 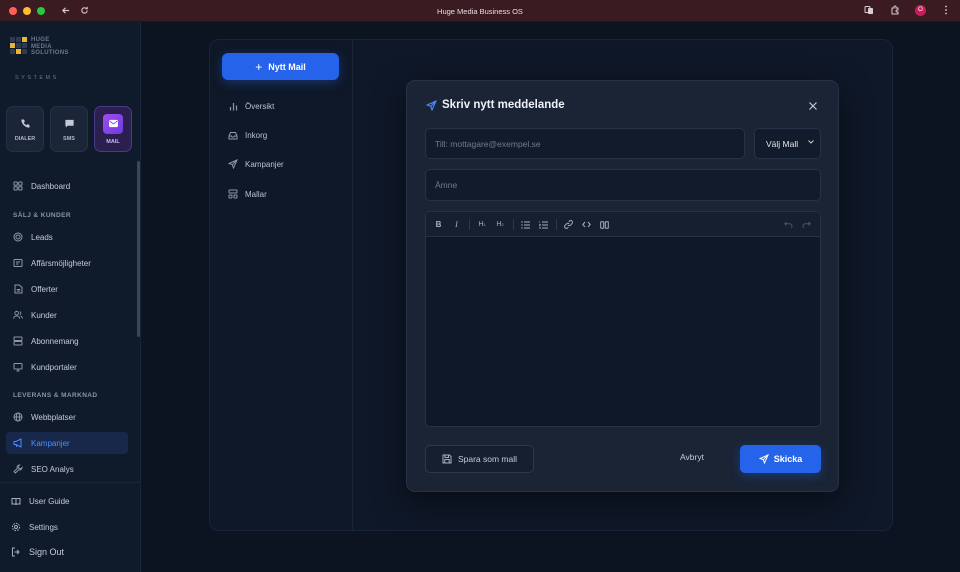 I want to click on server-icon, so click(x=18, y=341).